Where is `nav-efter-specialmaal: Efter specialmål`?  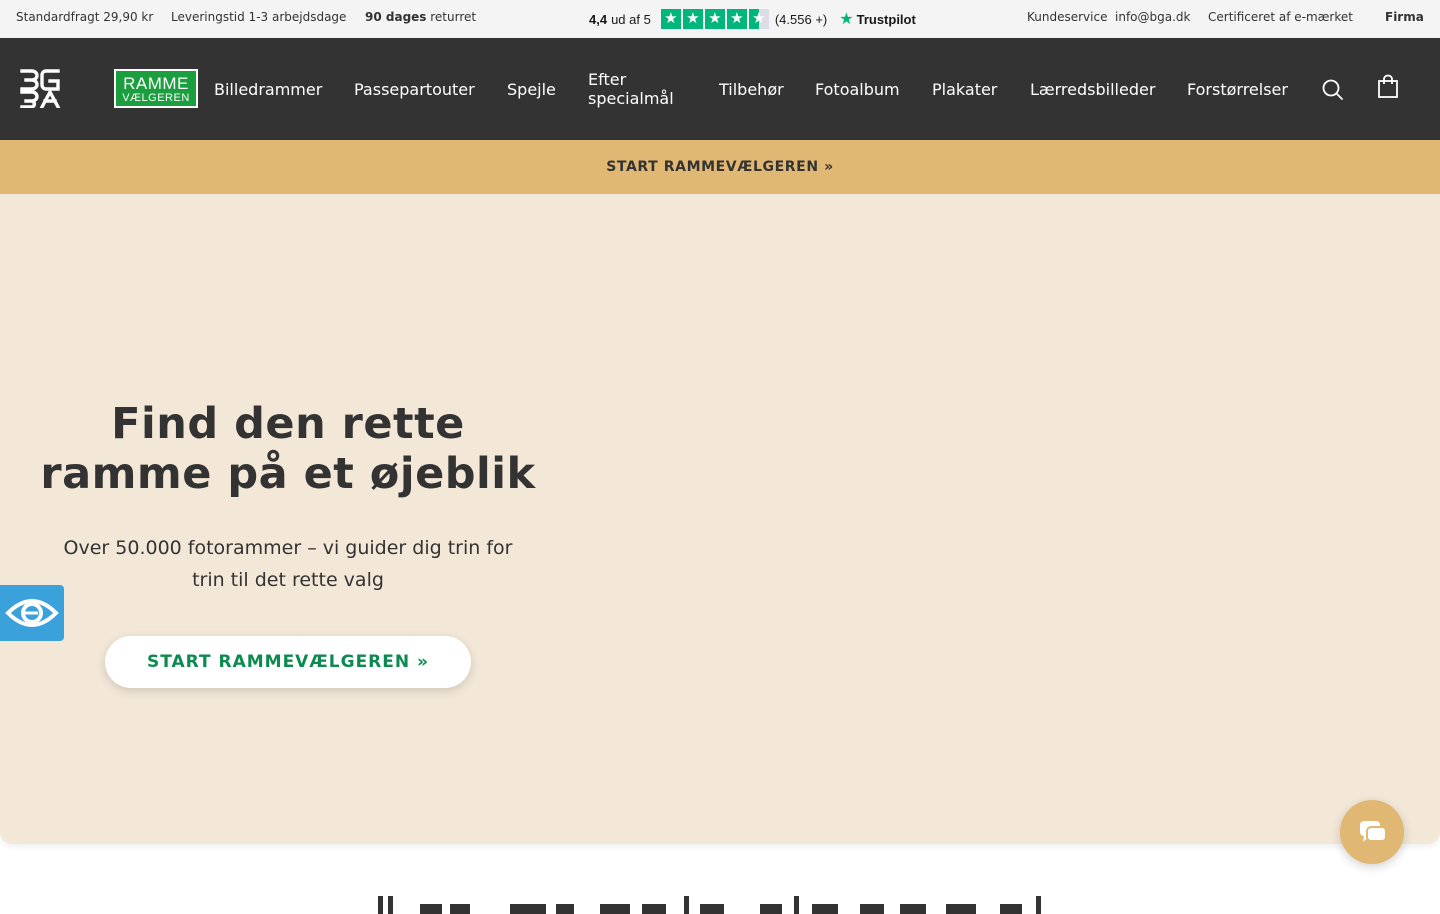 nav-efter-specialmaal: Efter specialmål is located at coordinates (631, 89).